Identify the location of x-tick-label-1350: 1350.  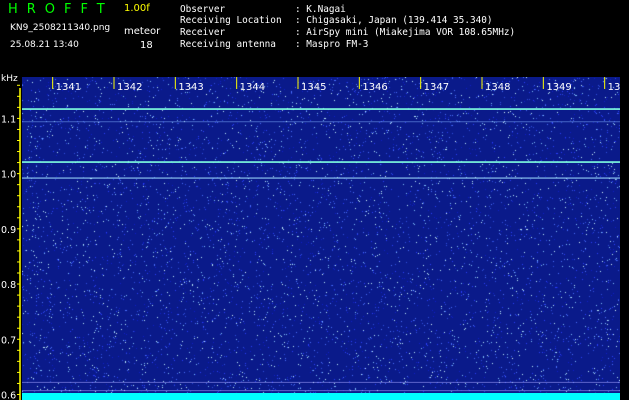
(614, 87).